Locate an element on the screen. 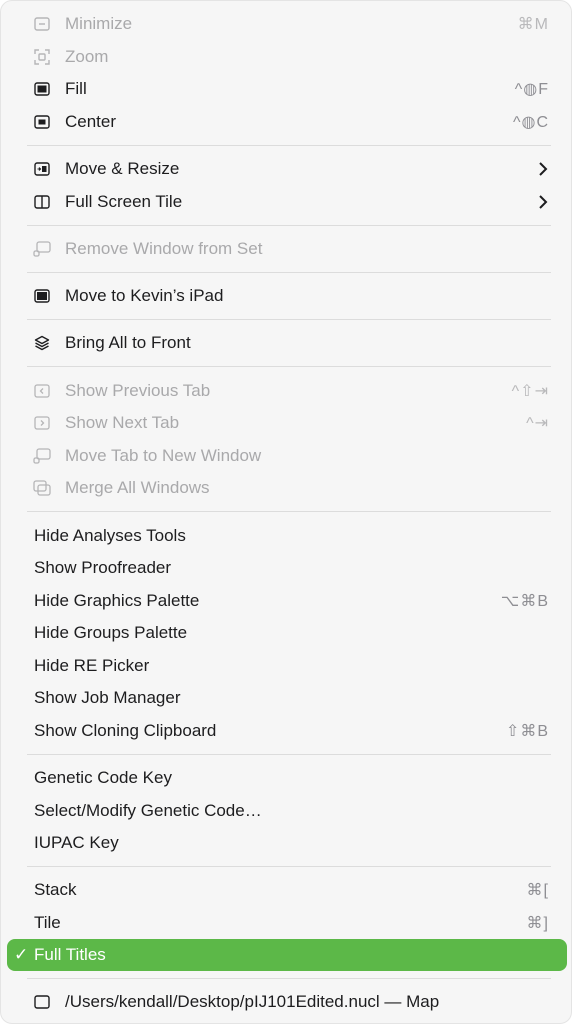 The height and width of the screenshot is (1024, 572). window-set-icon is located at coordinates (42, 249).